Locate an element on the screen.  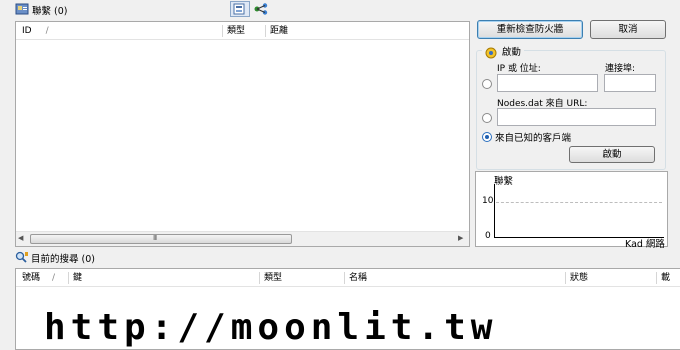
graph-y-axis is located at coordinates (494, 211).